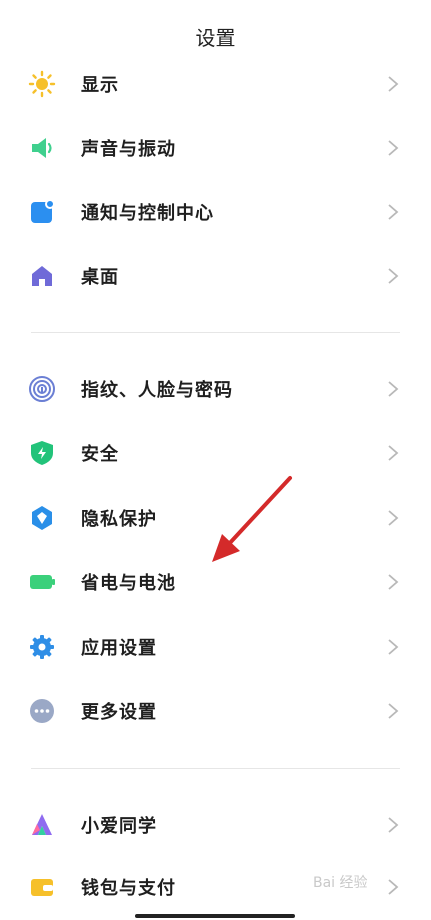 The width and height of the screenshot is (431, 920). Describe the element at coordinates (42, 887) in the screenshot. I see `wallet-icon` at that location.